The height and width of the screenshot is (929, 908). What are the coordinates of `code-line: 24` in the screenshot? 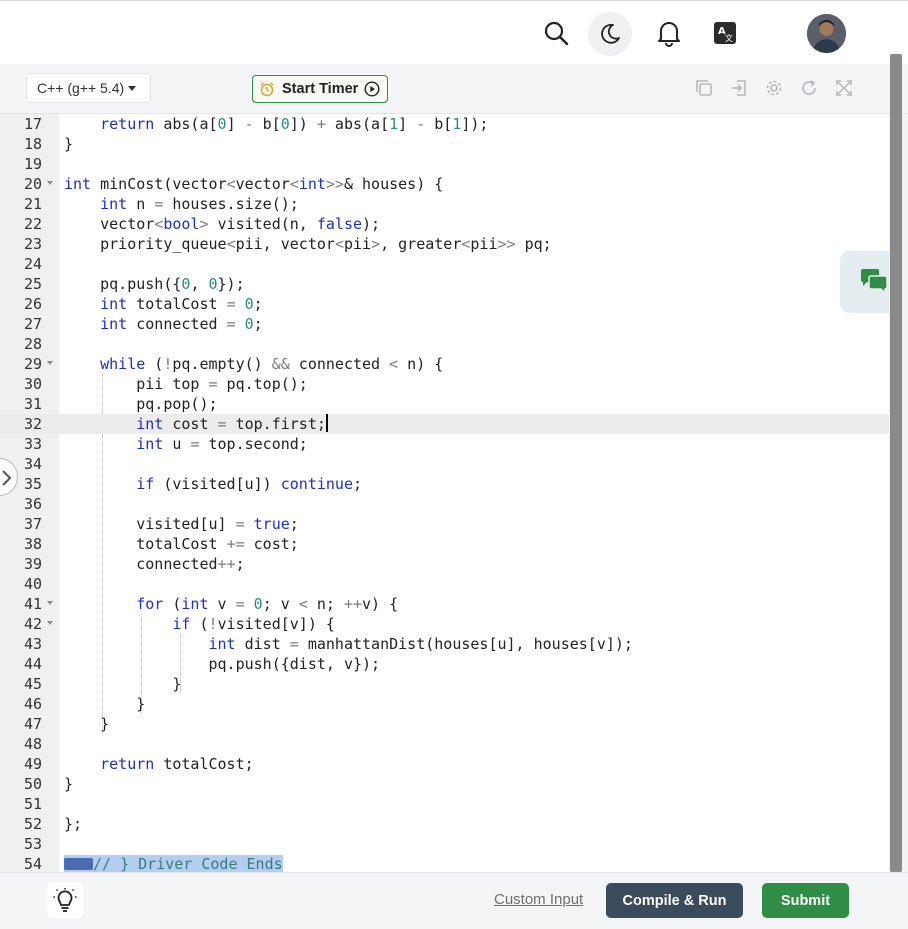 It's located at (444, 264).